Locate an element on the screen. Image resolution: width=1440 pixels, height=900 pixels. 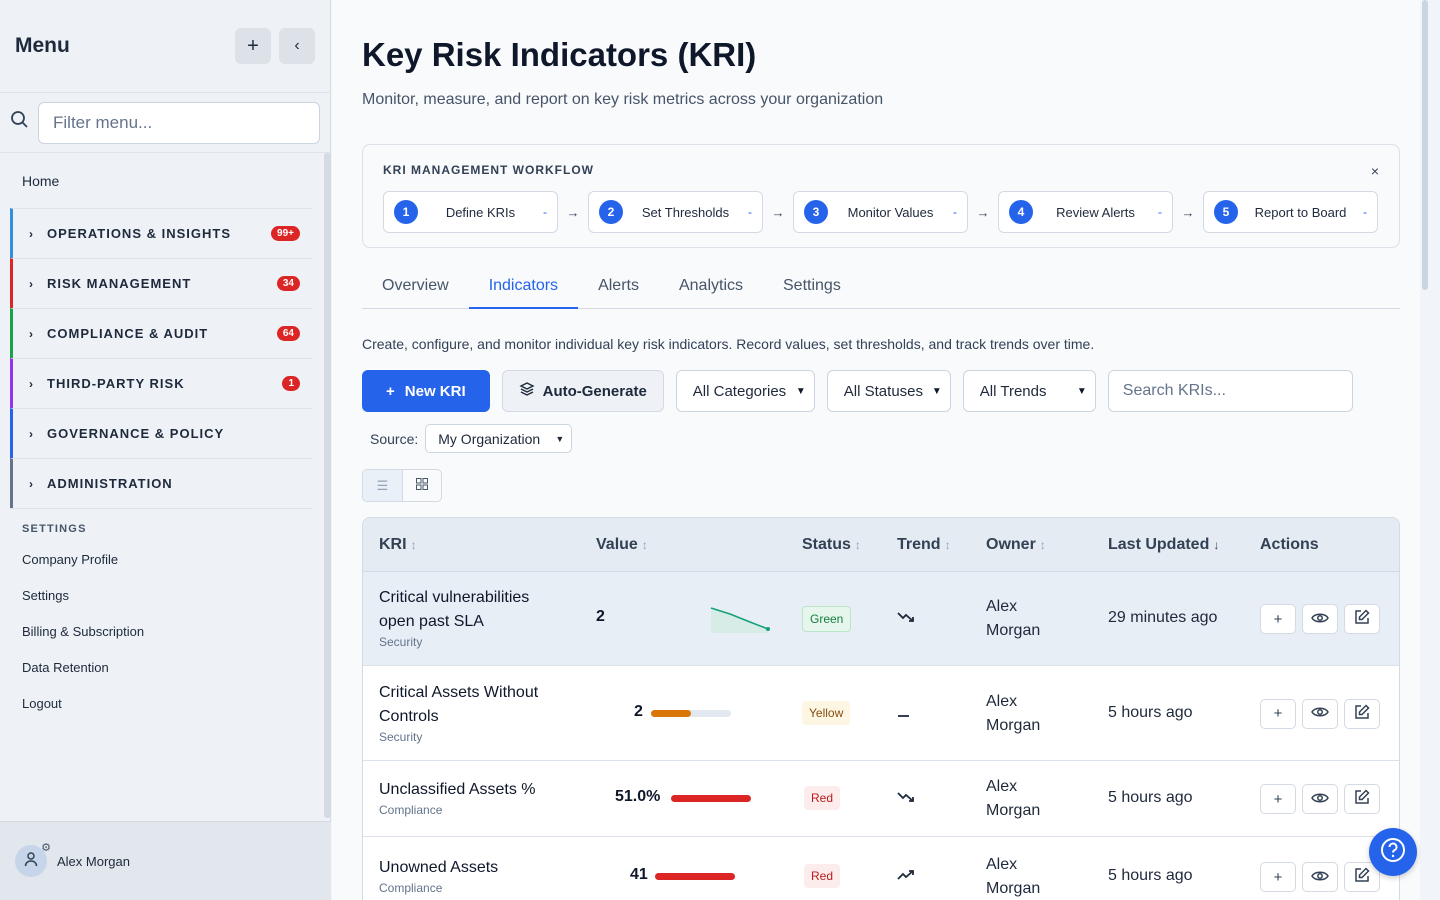
step-number: 4 is located at coordinates (1021, 212).